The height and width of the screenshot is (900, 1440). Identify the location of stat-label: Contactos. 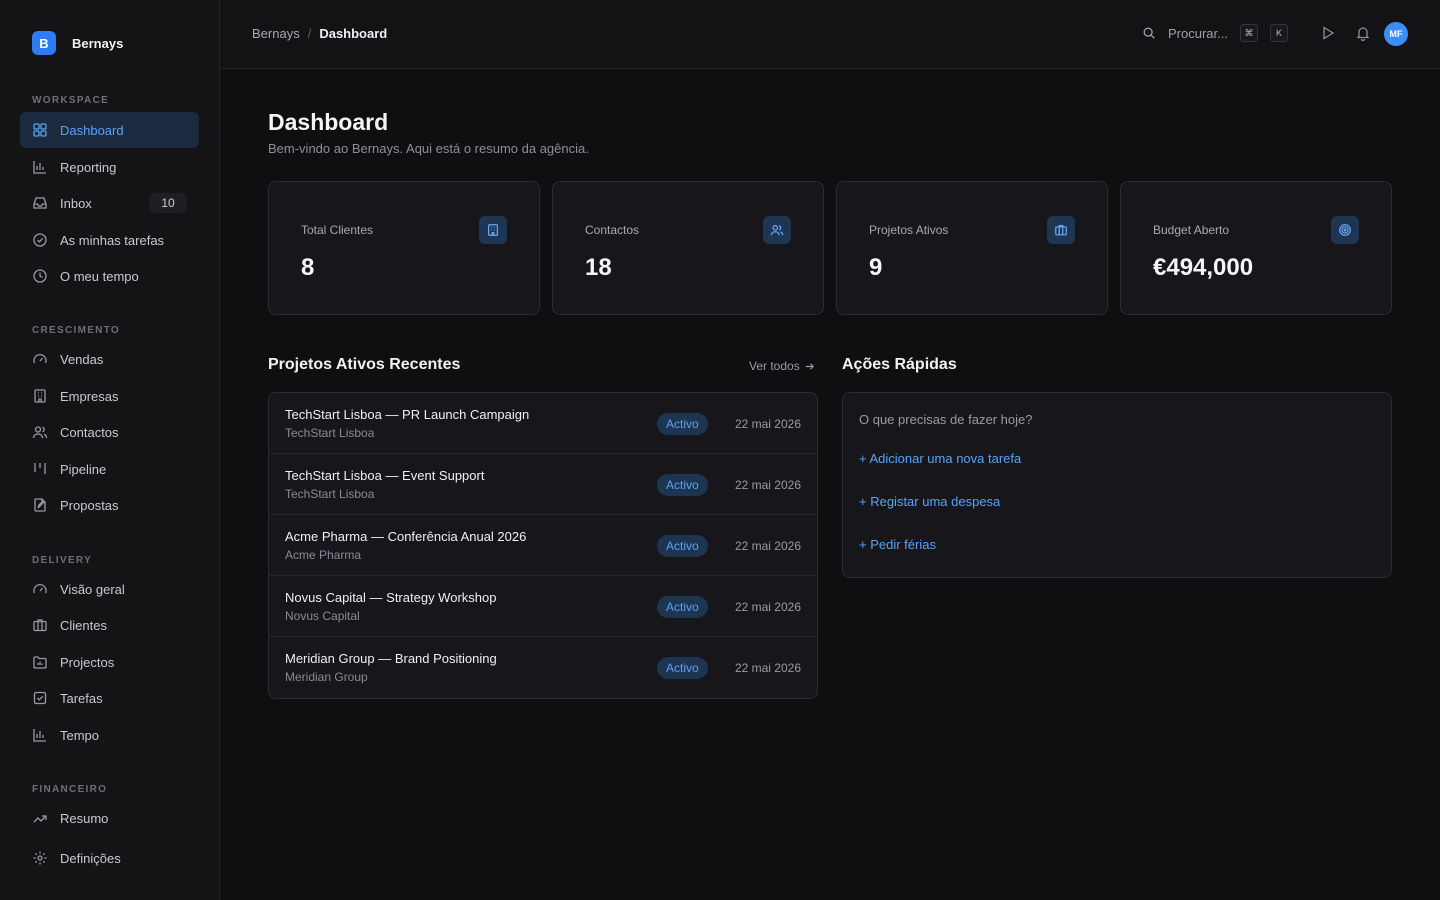
(612, 230).